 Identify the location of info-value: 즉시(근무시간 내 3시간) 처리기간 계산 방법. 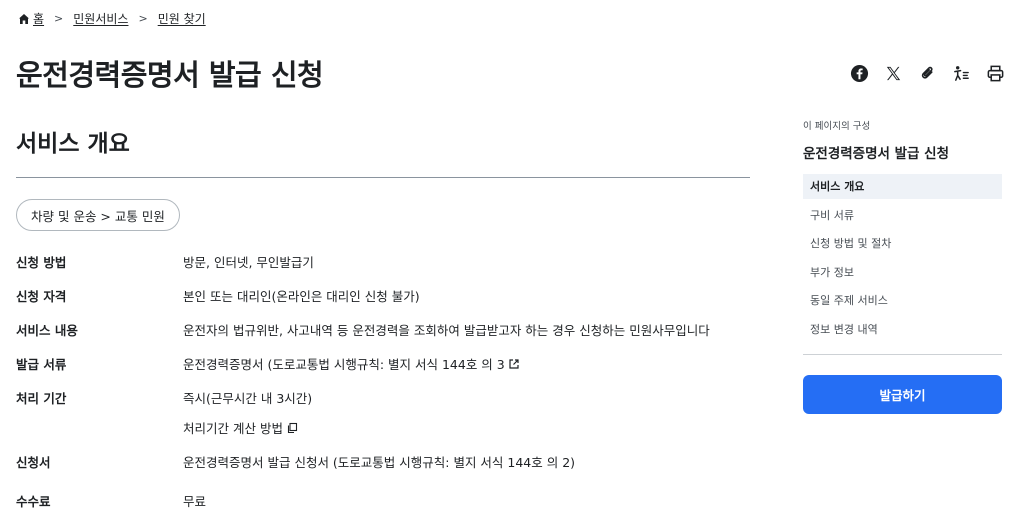
(247, 412).